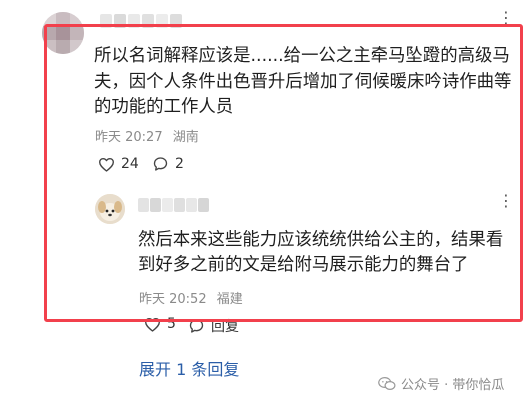 This screenshot has width=531, height=403. I want to click on watermark: 公众号 · 带你恰瓜, so click(441, 383).